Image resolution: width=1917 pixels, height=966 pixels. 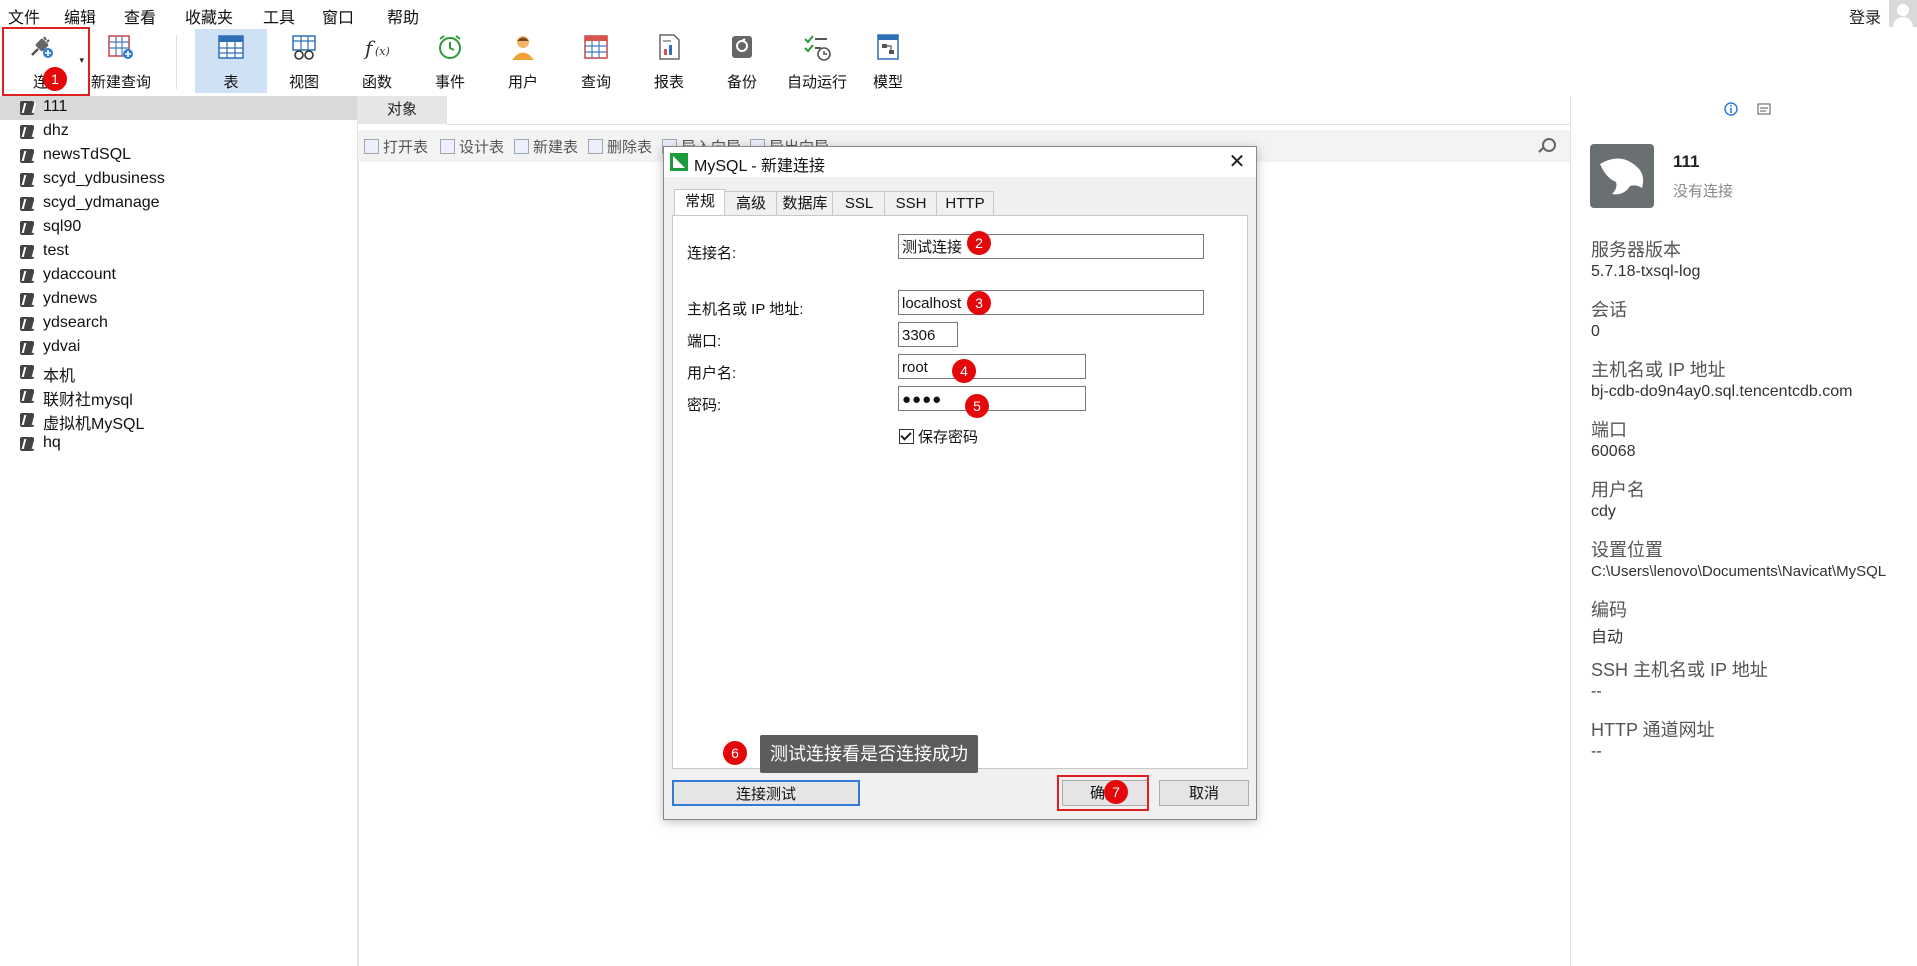 I want to click on tree-item: scyd_ydmanage, so click(x=178, y=204).